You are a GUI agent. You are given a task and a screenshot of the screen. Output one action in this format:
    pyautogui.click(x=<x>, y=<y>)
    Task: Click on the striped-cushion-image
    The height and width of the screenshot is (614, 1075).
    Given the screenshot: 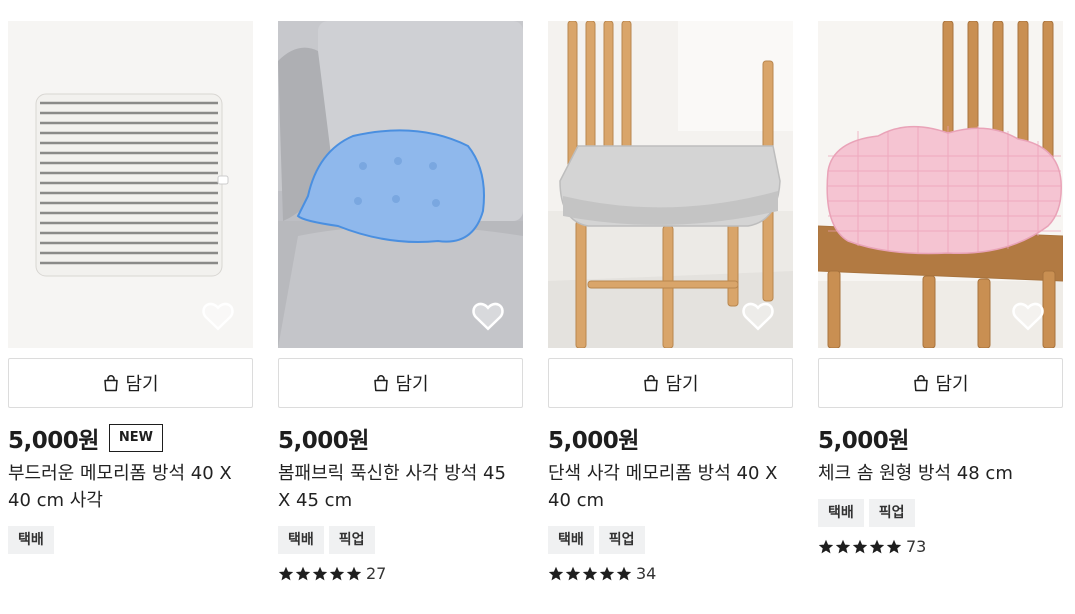 What is the action you would take?
    pyautogui.click(x=130, y=184)
    